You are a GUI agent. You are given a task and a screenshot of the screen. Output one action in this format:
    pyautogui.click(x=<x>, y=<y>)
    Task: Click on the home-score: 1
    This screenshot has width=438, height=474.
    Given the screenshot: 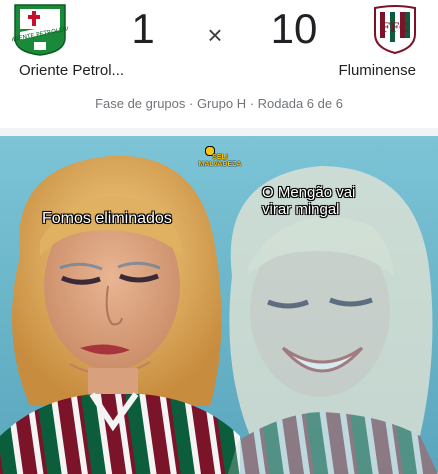 What is the action you would take?
    pyautogui.click(x=143, y=28)
    